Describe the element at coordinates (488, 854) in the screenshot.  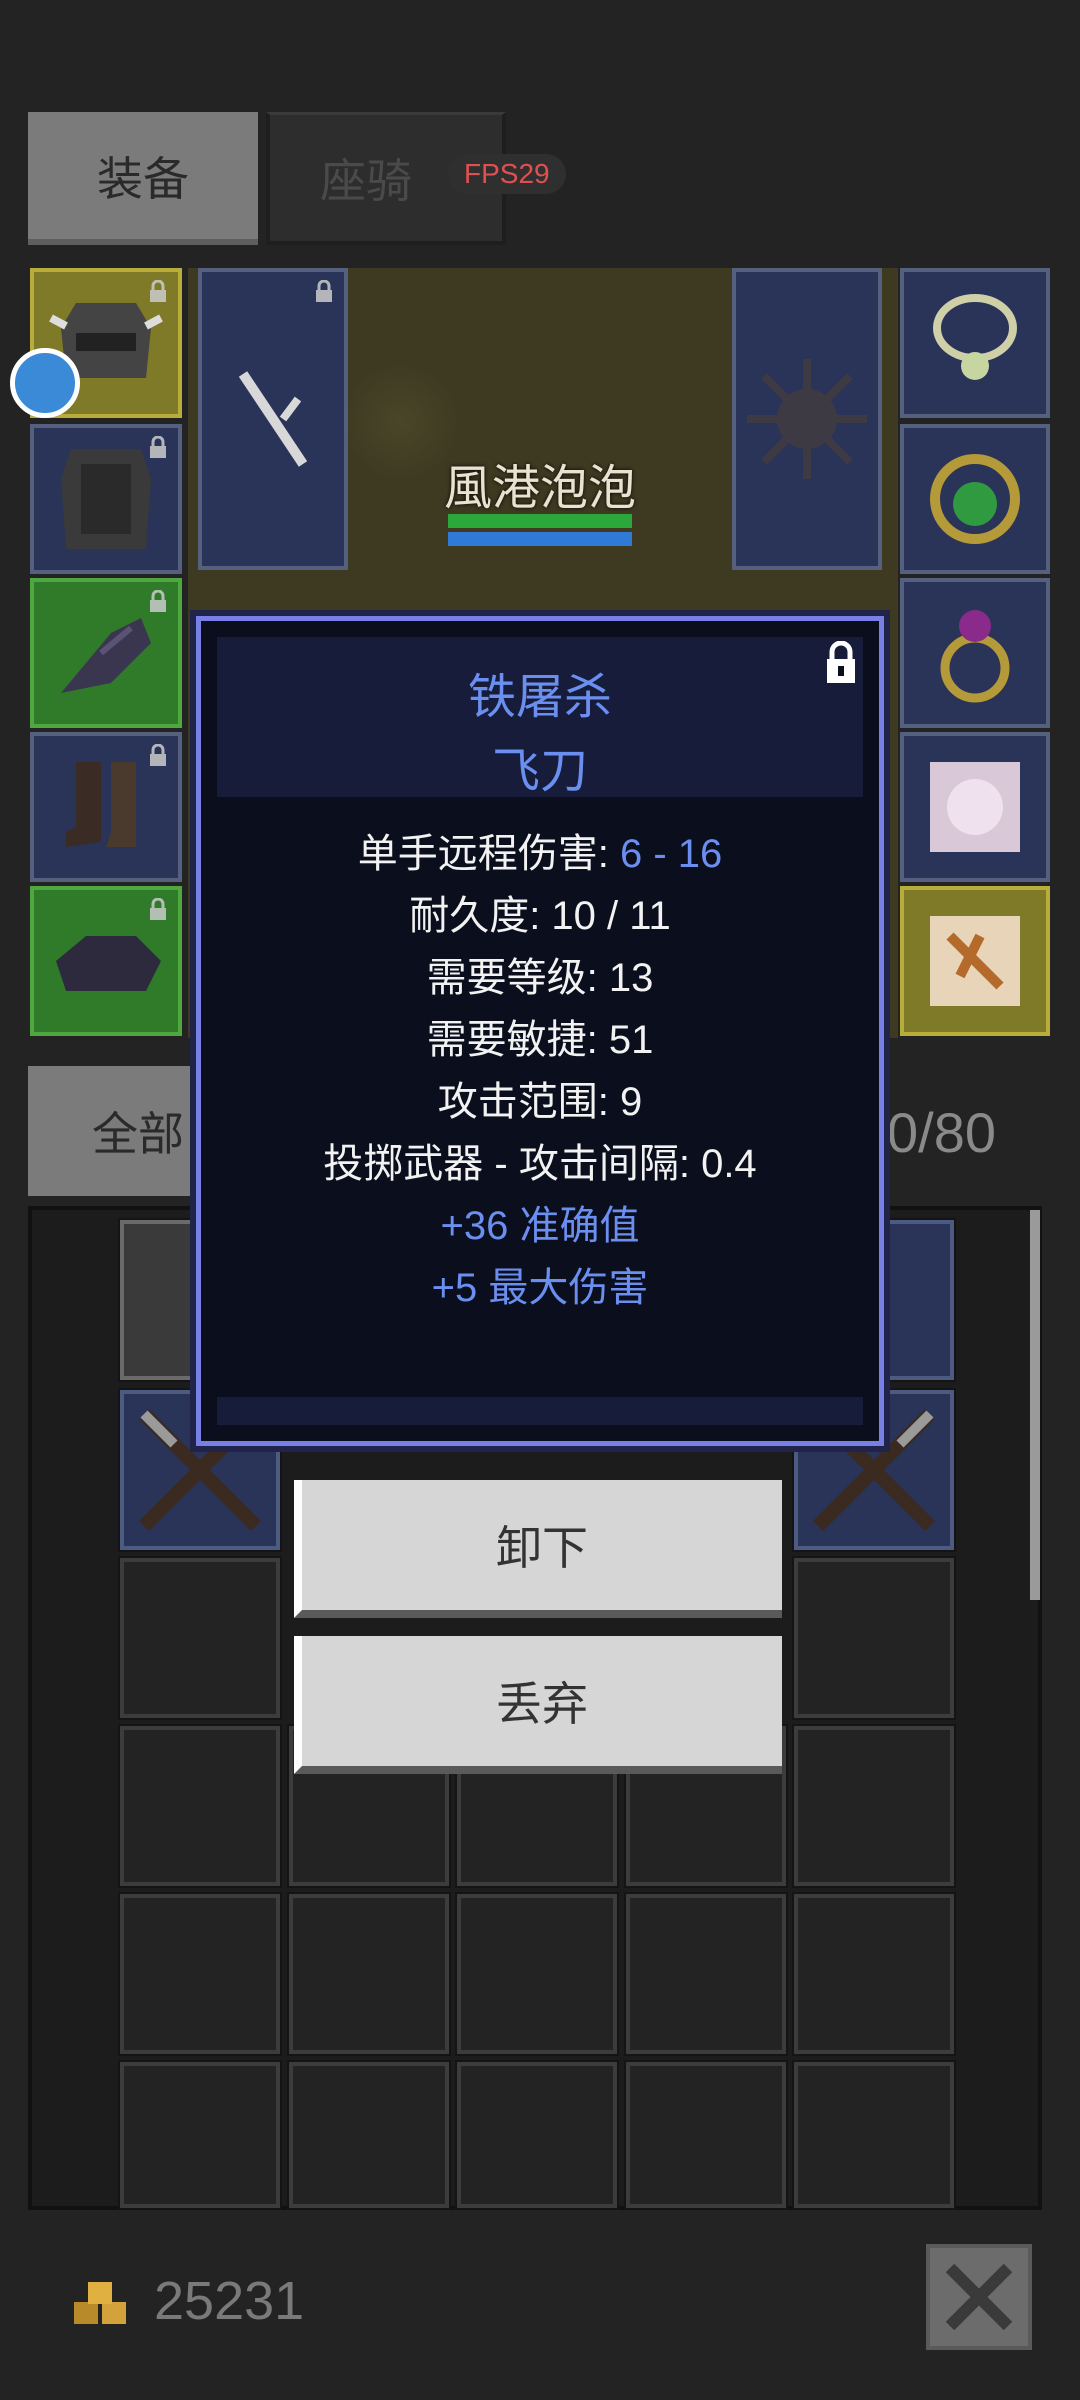
I see `damage-label: 单手远程伤害:` at that location.